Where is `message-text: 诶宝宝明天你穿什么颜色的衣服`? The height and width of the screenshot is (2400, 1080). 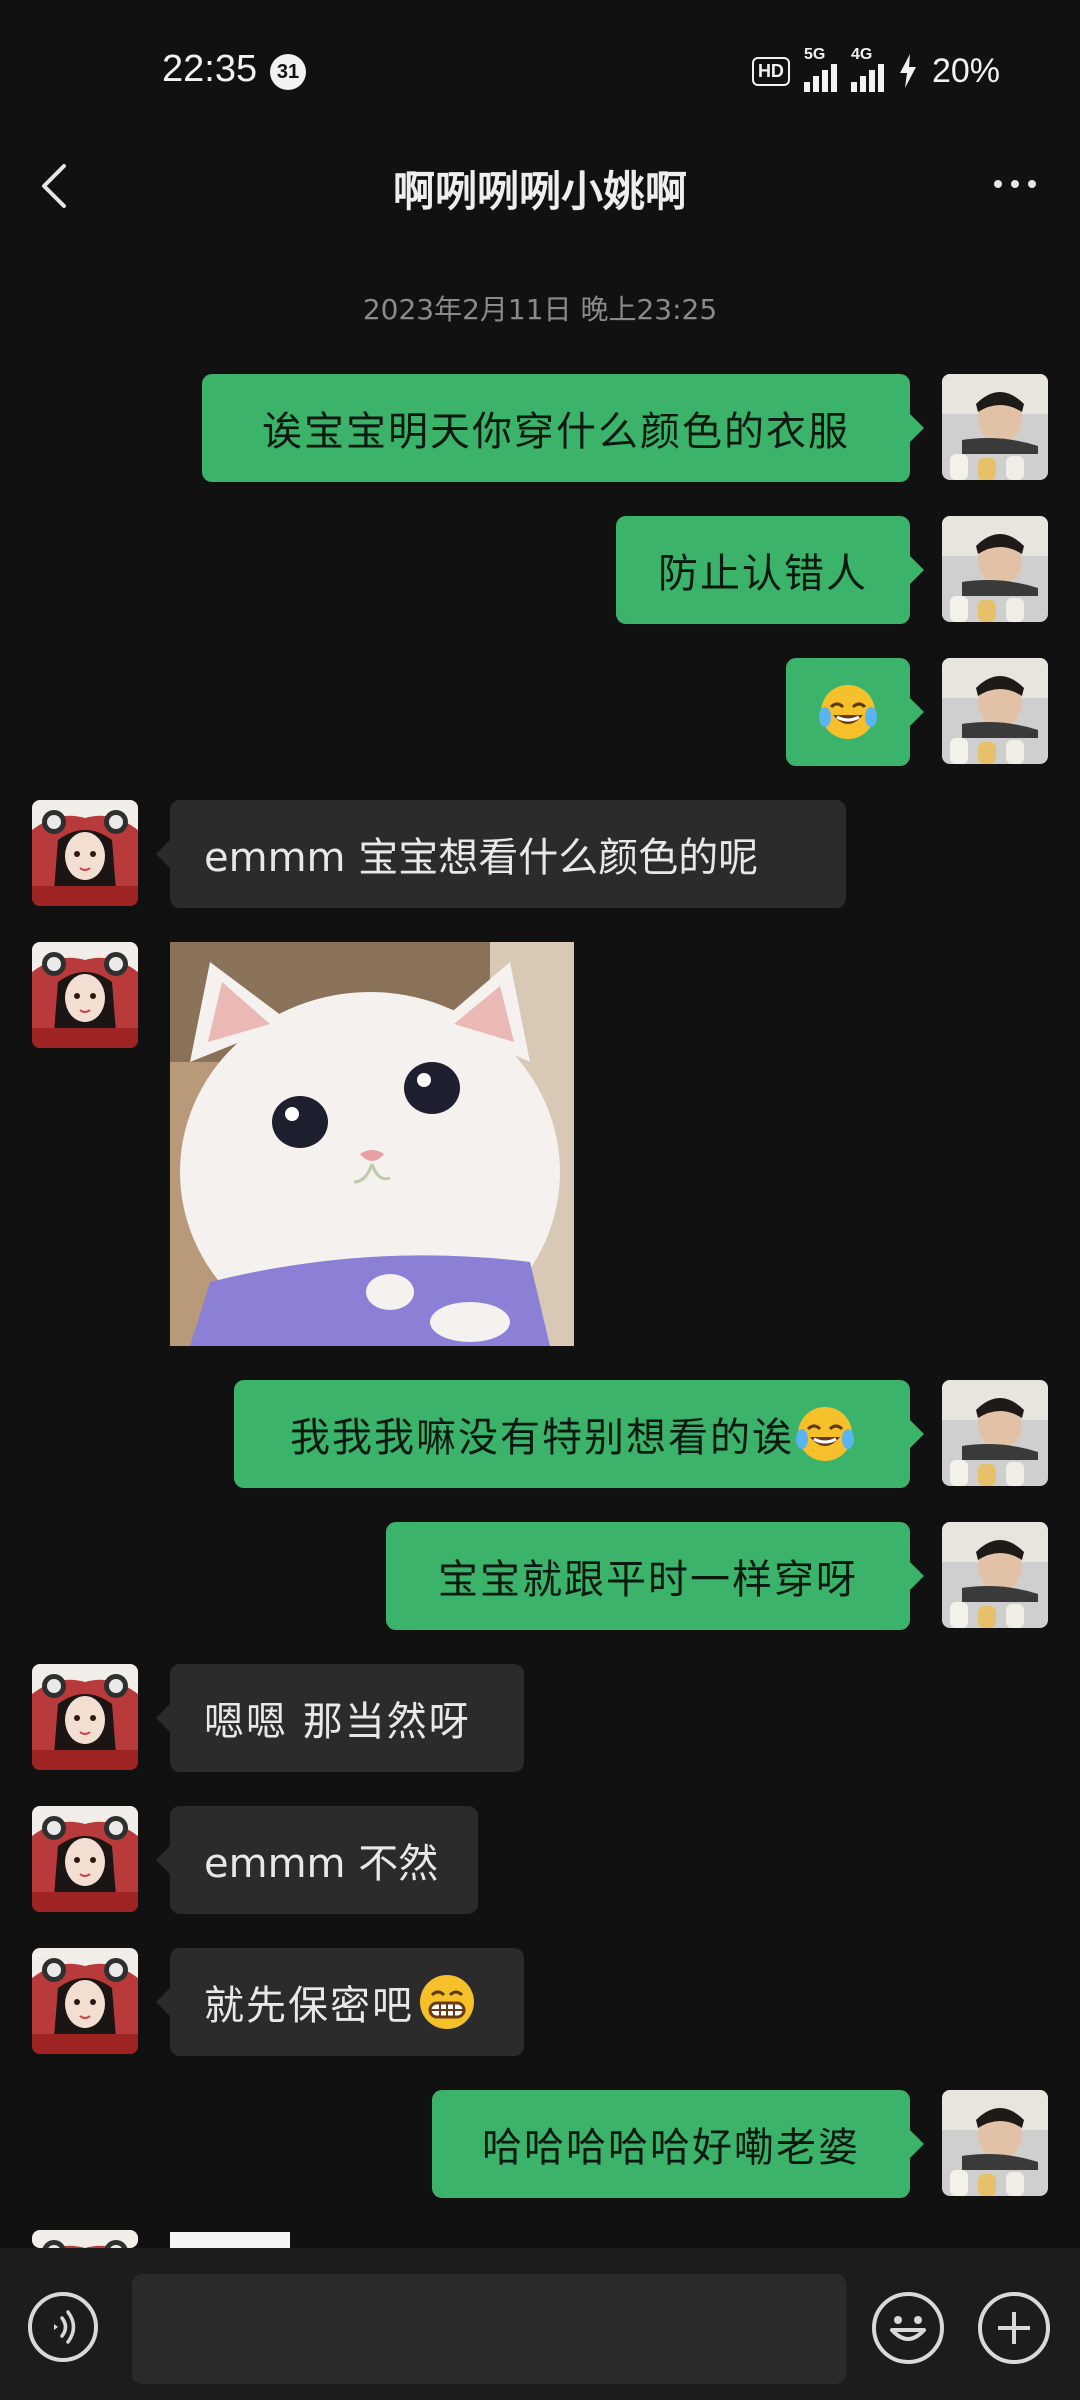 message-text: 诶宝宝明天你穿什么颜色的衣服 is located at coordinates (556, 432).